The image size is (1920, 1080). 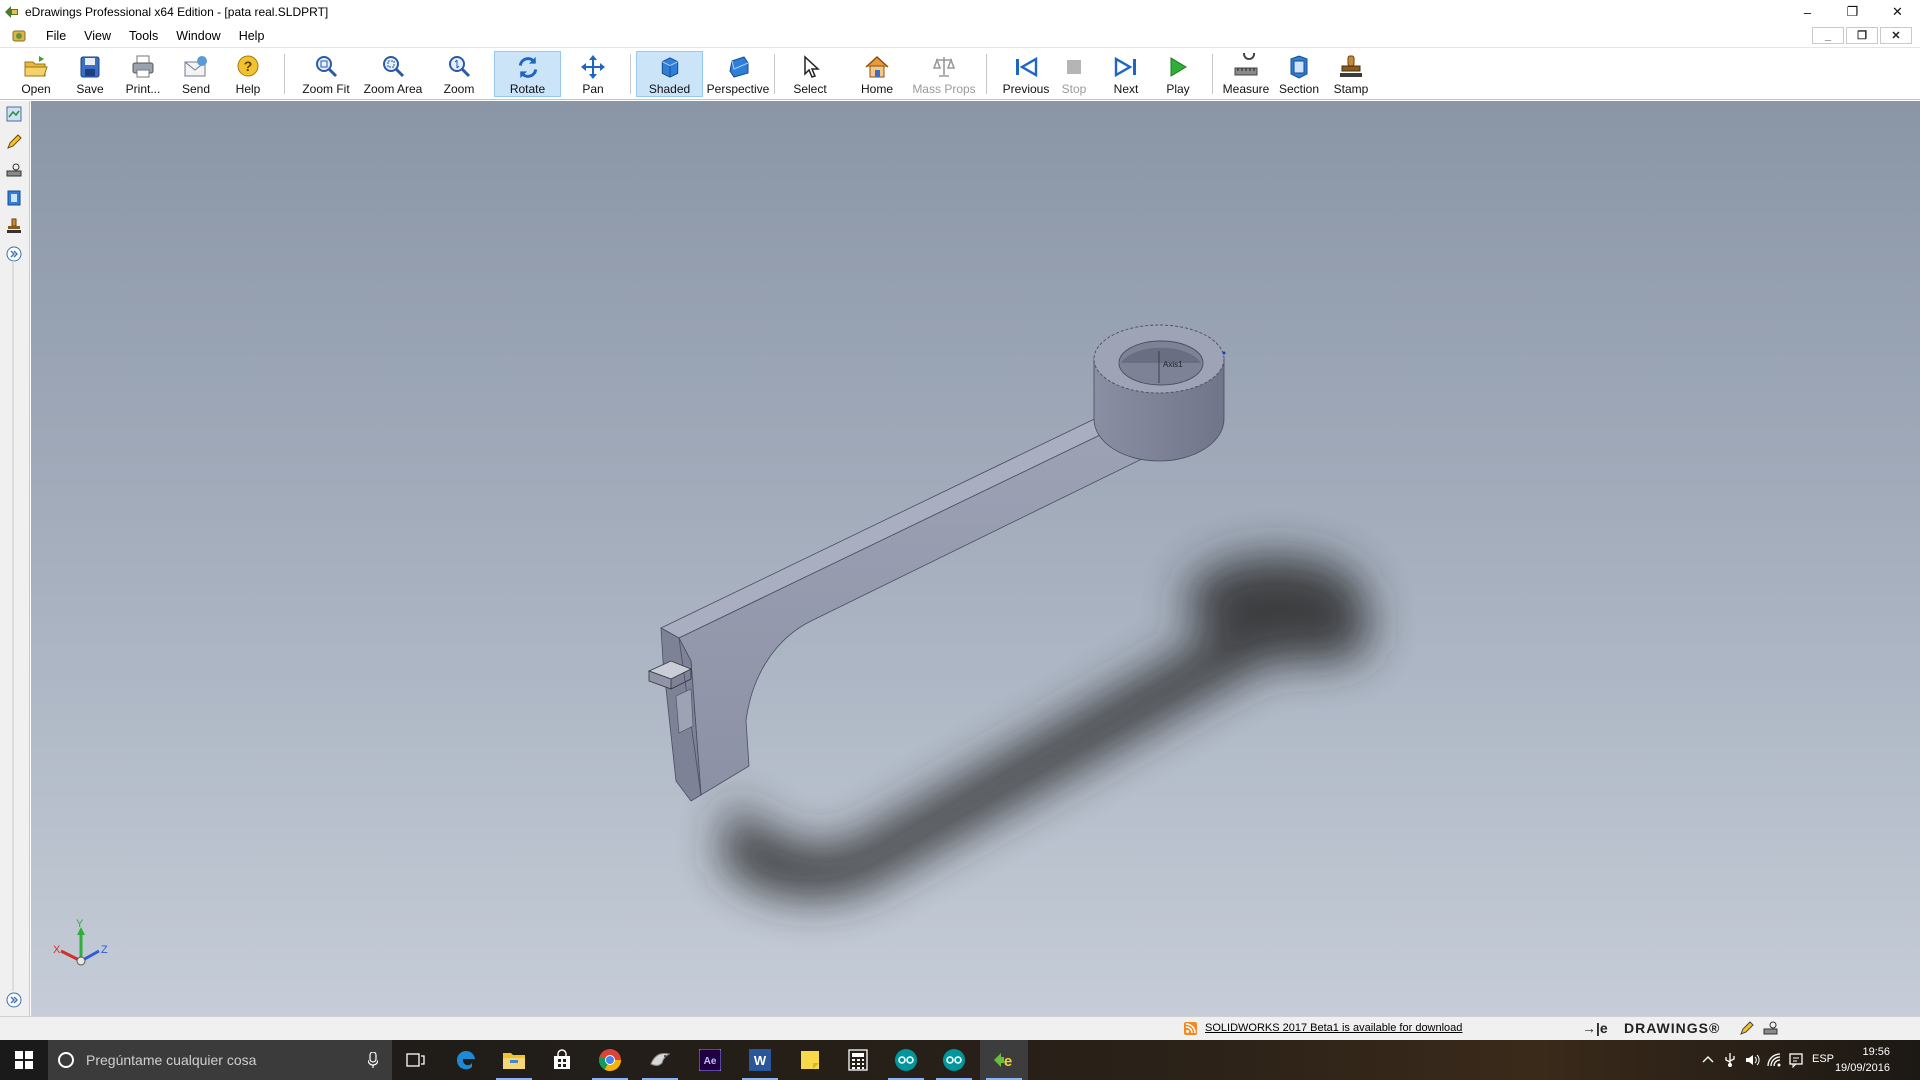 What do you see at coordinates (1246, 89) in the screenshot?
I see `measure-label: Measure` at bounding box center [1246, 89].